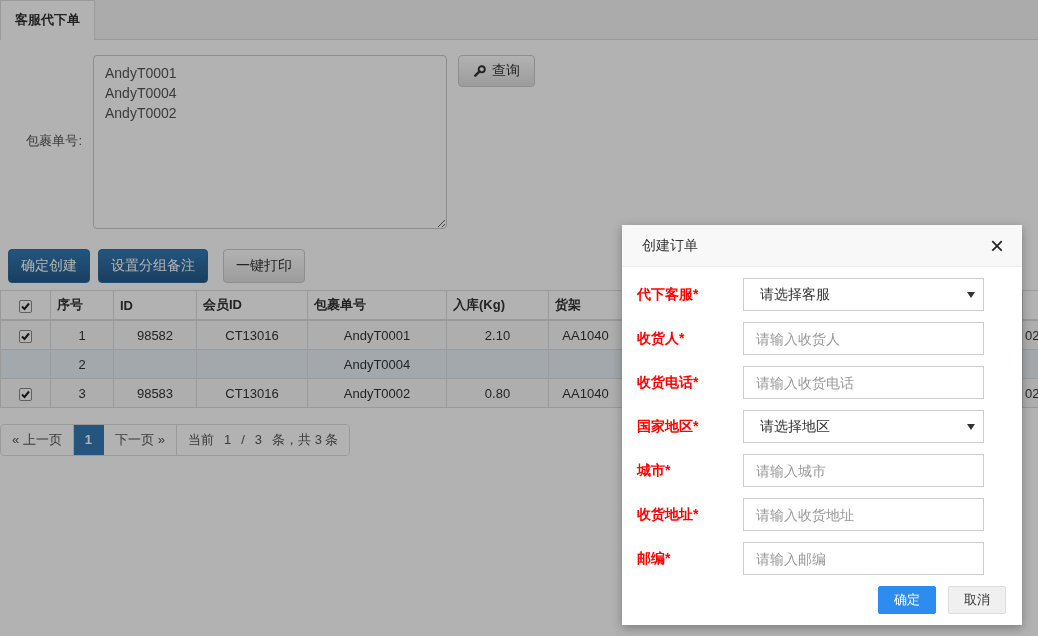 The height and width of the screenshot is (636, 1038). Describe the element at coordinates (54, 141) in the screenshot. I see `field-label: 包裹单号:` at that location.